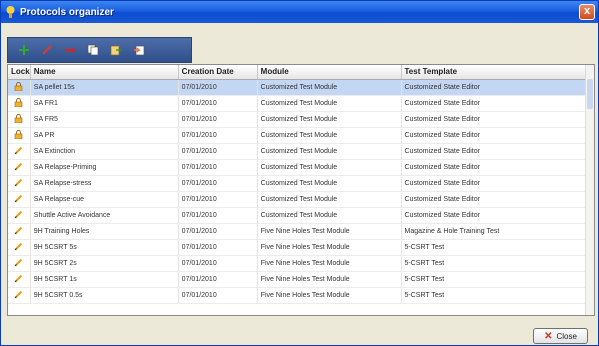 This screenshot has width=599, height=346. I want to click on export-icon, so click(116, 50).